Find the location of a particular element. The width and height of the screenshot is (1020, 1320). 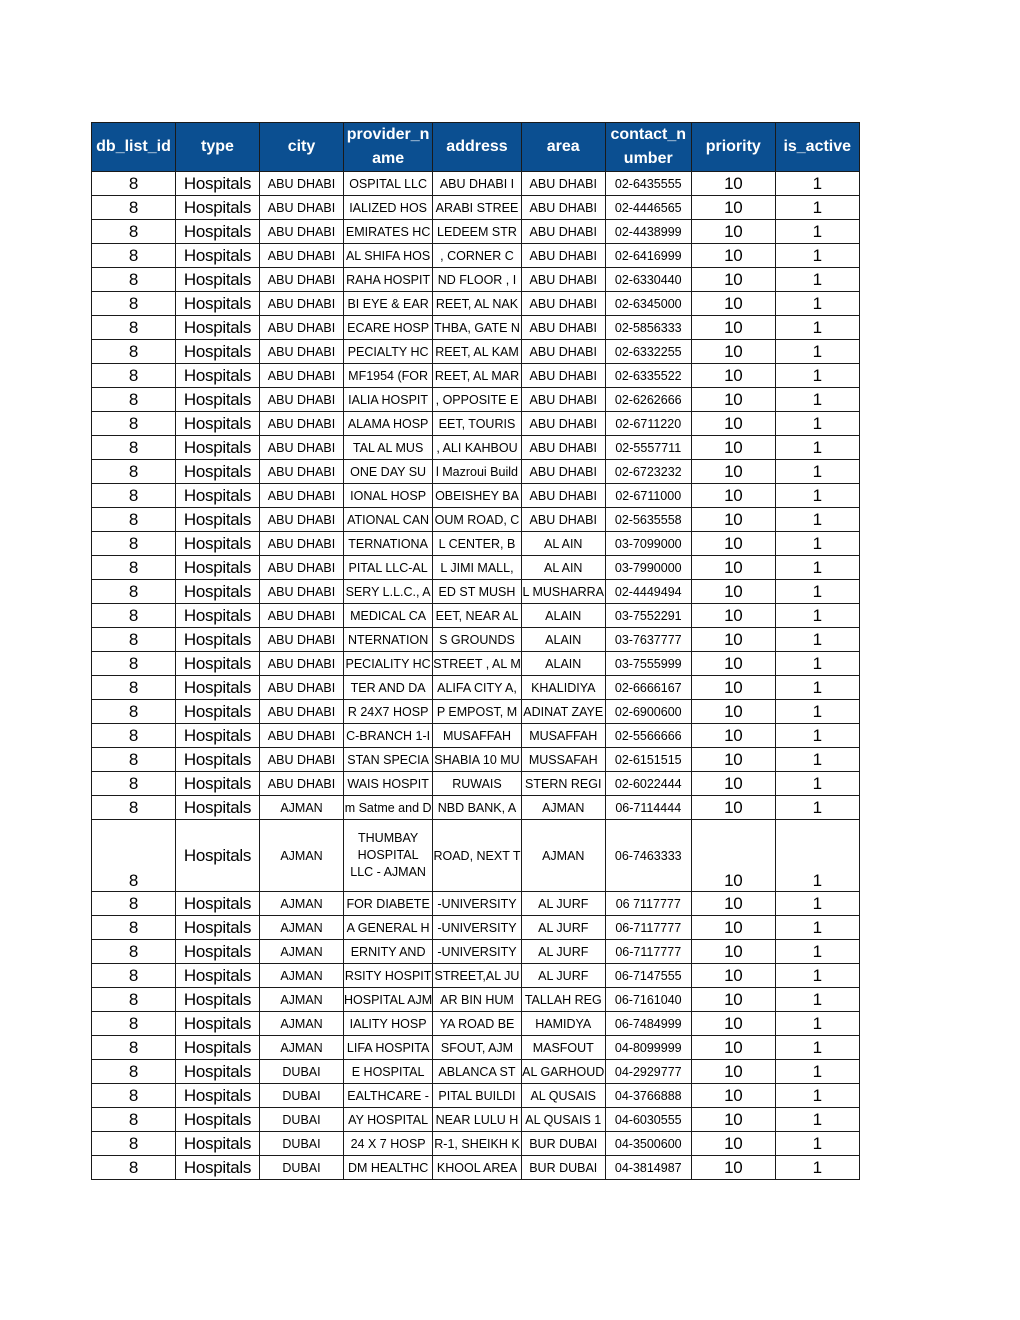

cell-contact-number: 02-6262666 is located at coordinates (648, 399).